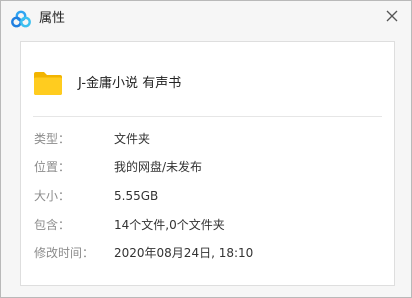 This screenshot has height=298, width=412. What do you see at coordinates (64, 253) in the screenshot?
I see `property-label: 修改时间：` at bounding box center [64, 253].